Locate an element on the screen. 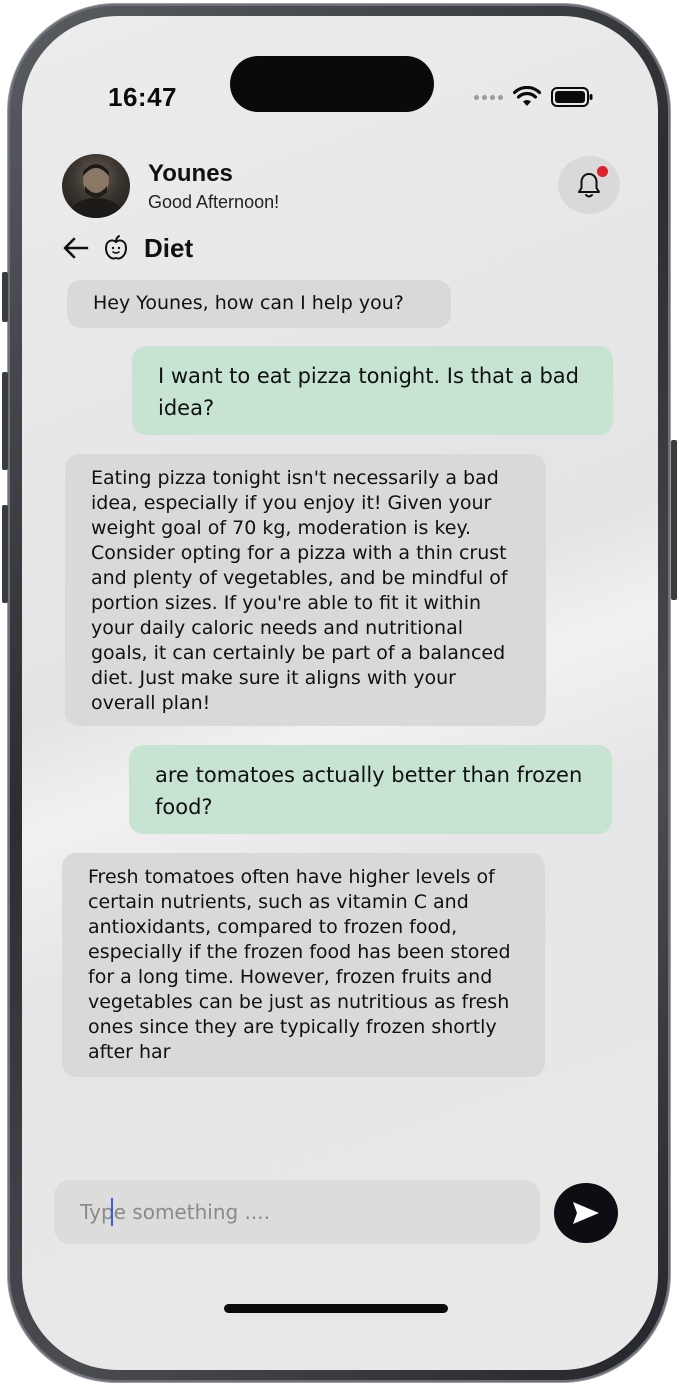  text-caret is located at coordinates (112, 1212).